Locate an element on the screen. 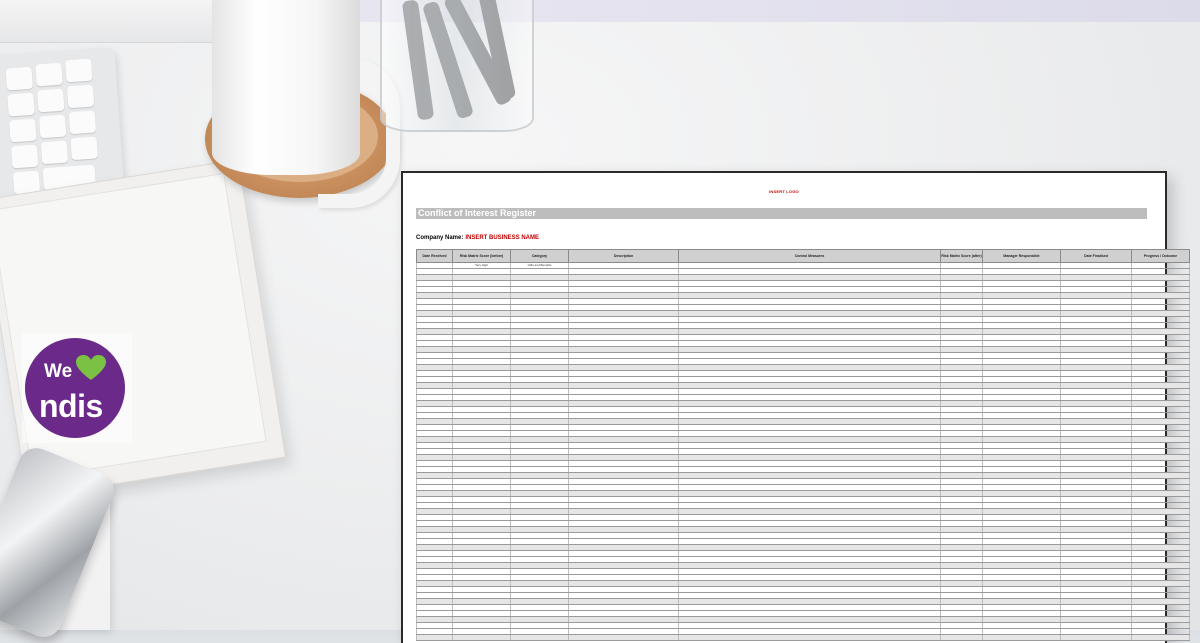  col-header: Manager Responsible is located at coordinates (1021, 256).